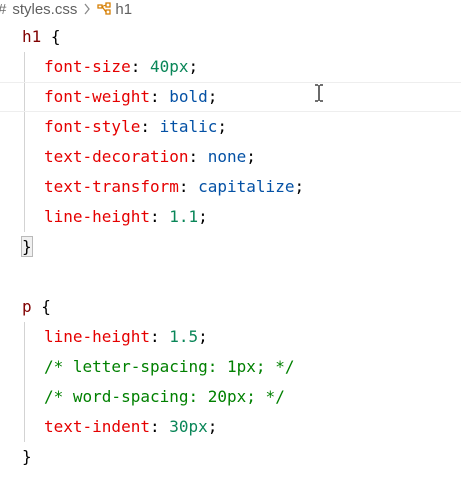 The height and width of the screenshot is (493, 461). Describe the element at coordinates (164, 396) in the screenshot. I see `css-comment: /* word-spacing: 20px; */` at that location.